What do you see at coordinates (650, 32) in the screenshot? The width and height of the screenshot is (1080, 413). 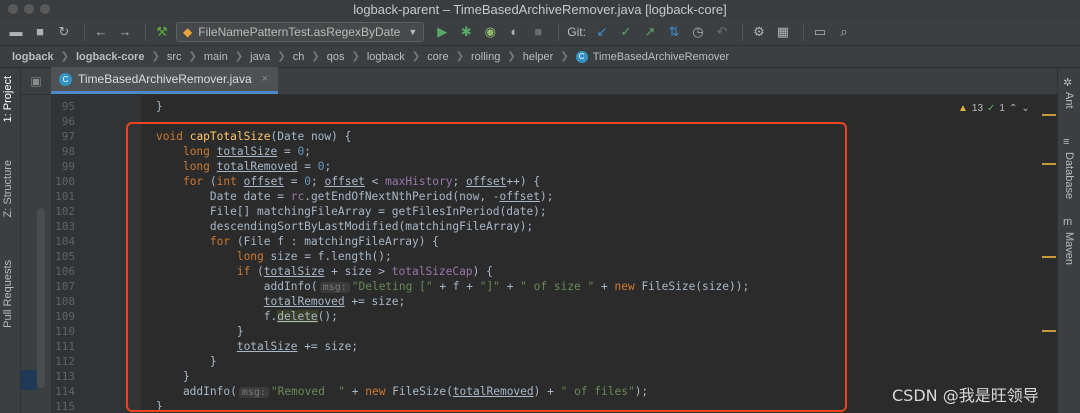 I see `git-push-icon: ↗` at bounding box center [650, 32].